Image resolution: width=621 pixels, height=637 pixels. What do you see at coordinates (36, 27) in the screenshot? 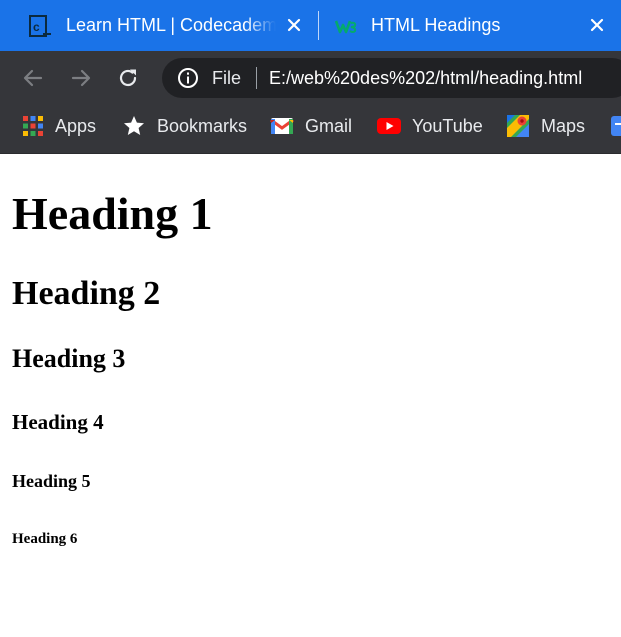
I see `svg-text: c` at bounding box center [36, 27].